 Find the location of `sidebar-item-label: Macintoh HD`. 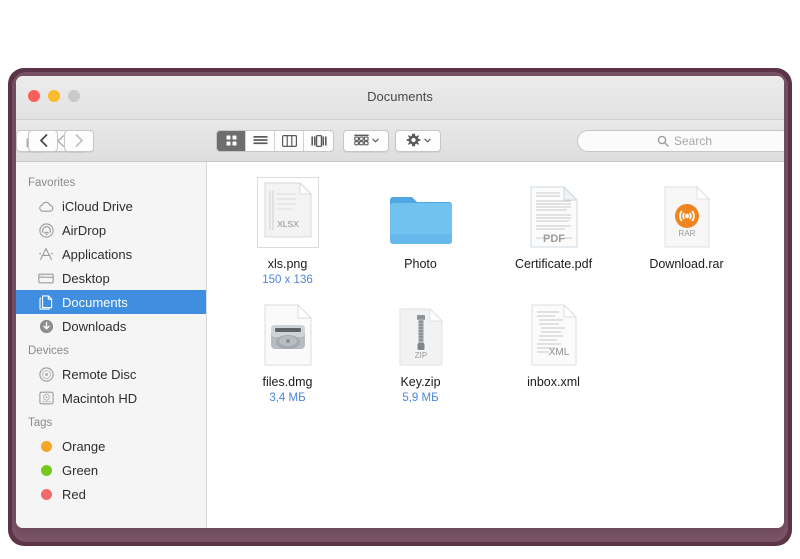

sidebar-item-label: Macintoh HD is located at coordinates (100, 398).